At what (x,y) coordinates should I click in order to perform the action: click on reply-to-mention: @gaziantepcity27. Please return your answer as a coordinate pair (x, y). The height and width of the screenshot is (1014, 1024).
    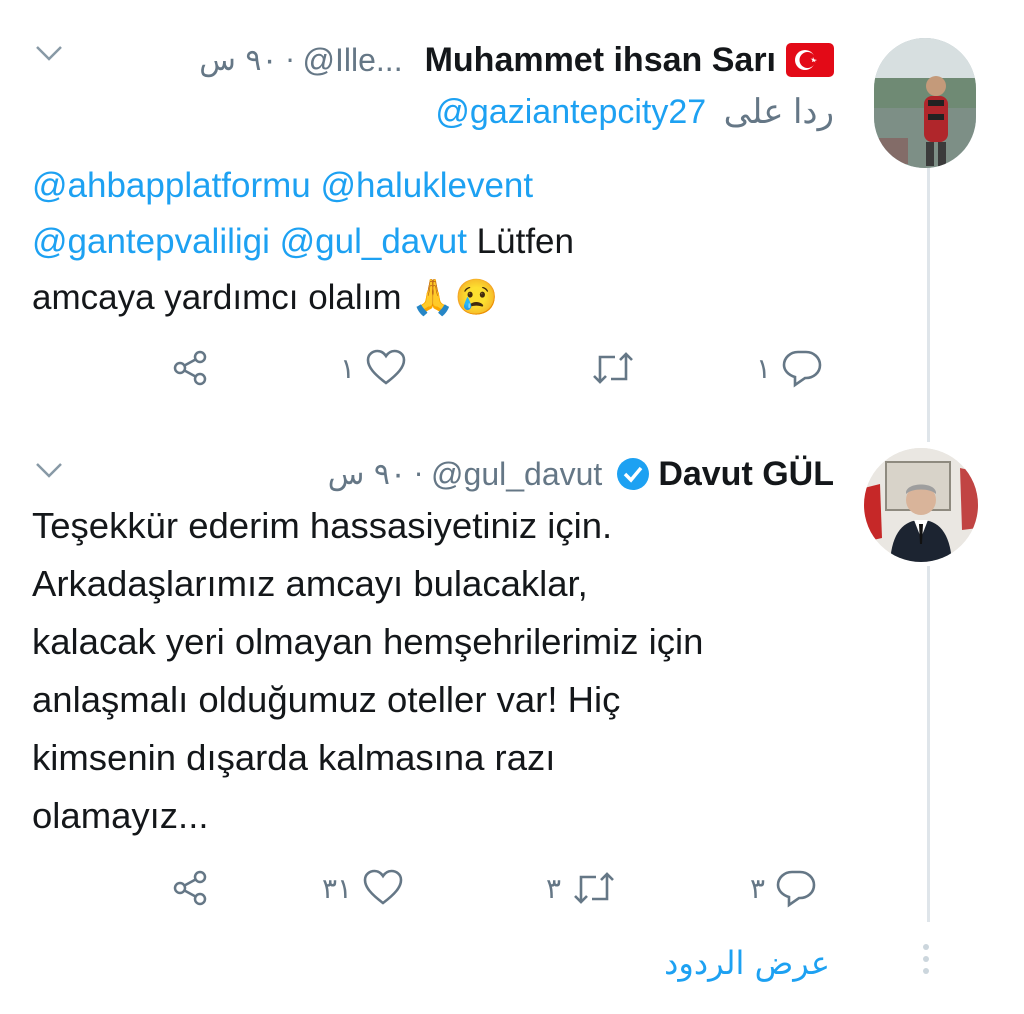
    Looking at the image, I should click on (570, 112).